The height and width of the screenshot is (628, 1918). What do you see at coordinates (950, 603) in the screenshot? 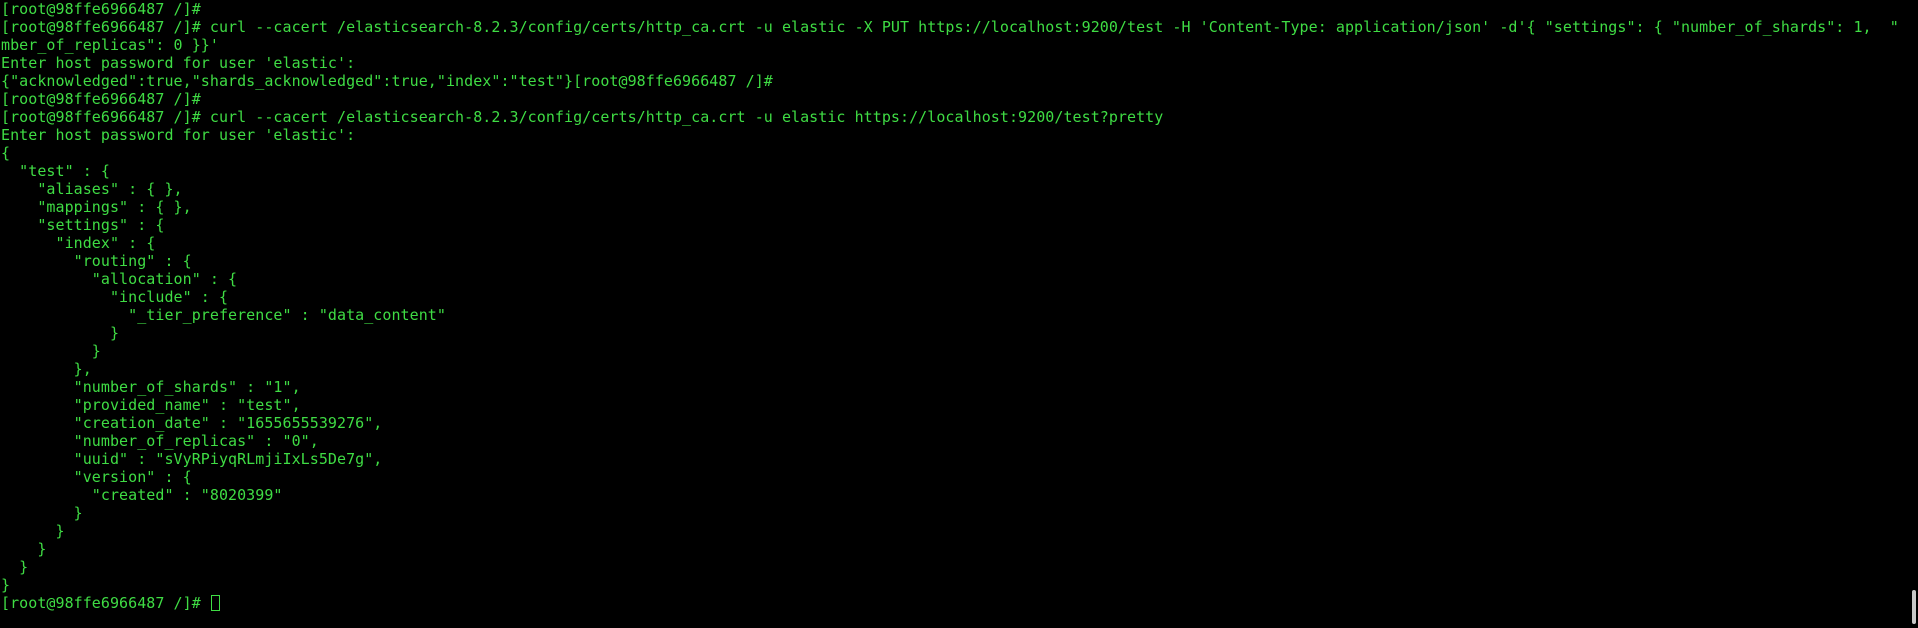
I see `terminal-prompt-line: [root@98ffe6966487 /]#` at bounding box center [950, 603].